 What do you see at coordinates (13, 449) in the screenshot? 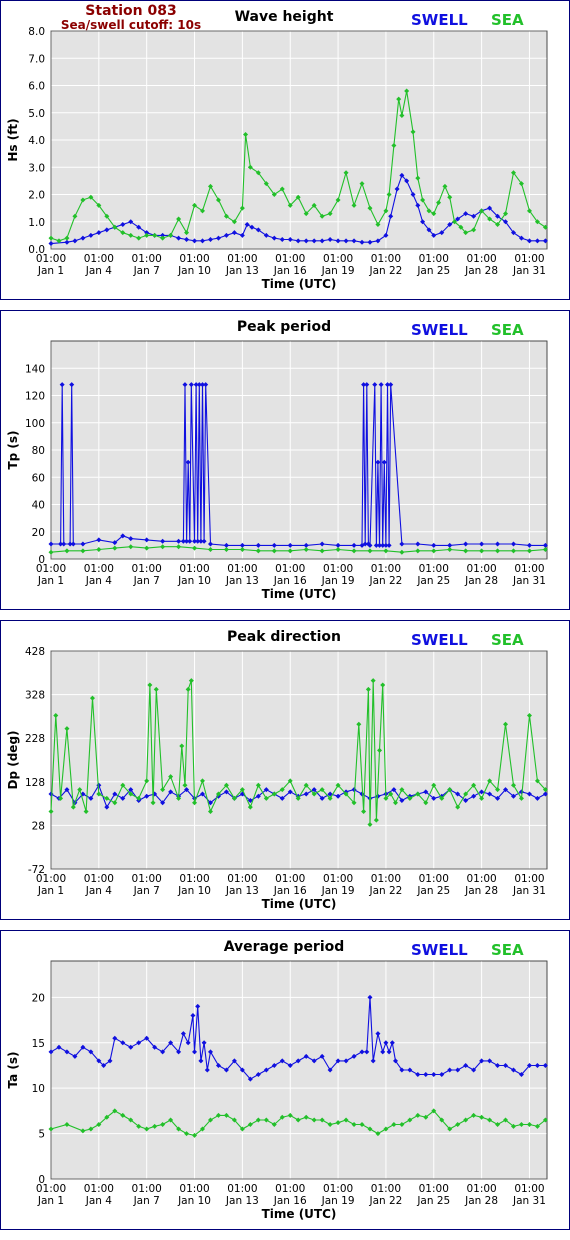
I see `y-axis-label: Tp (s)` at bounding box center [13, 449].